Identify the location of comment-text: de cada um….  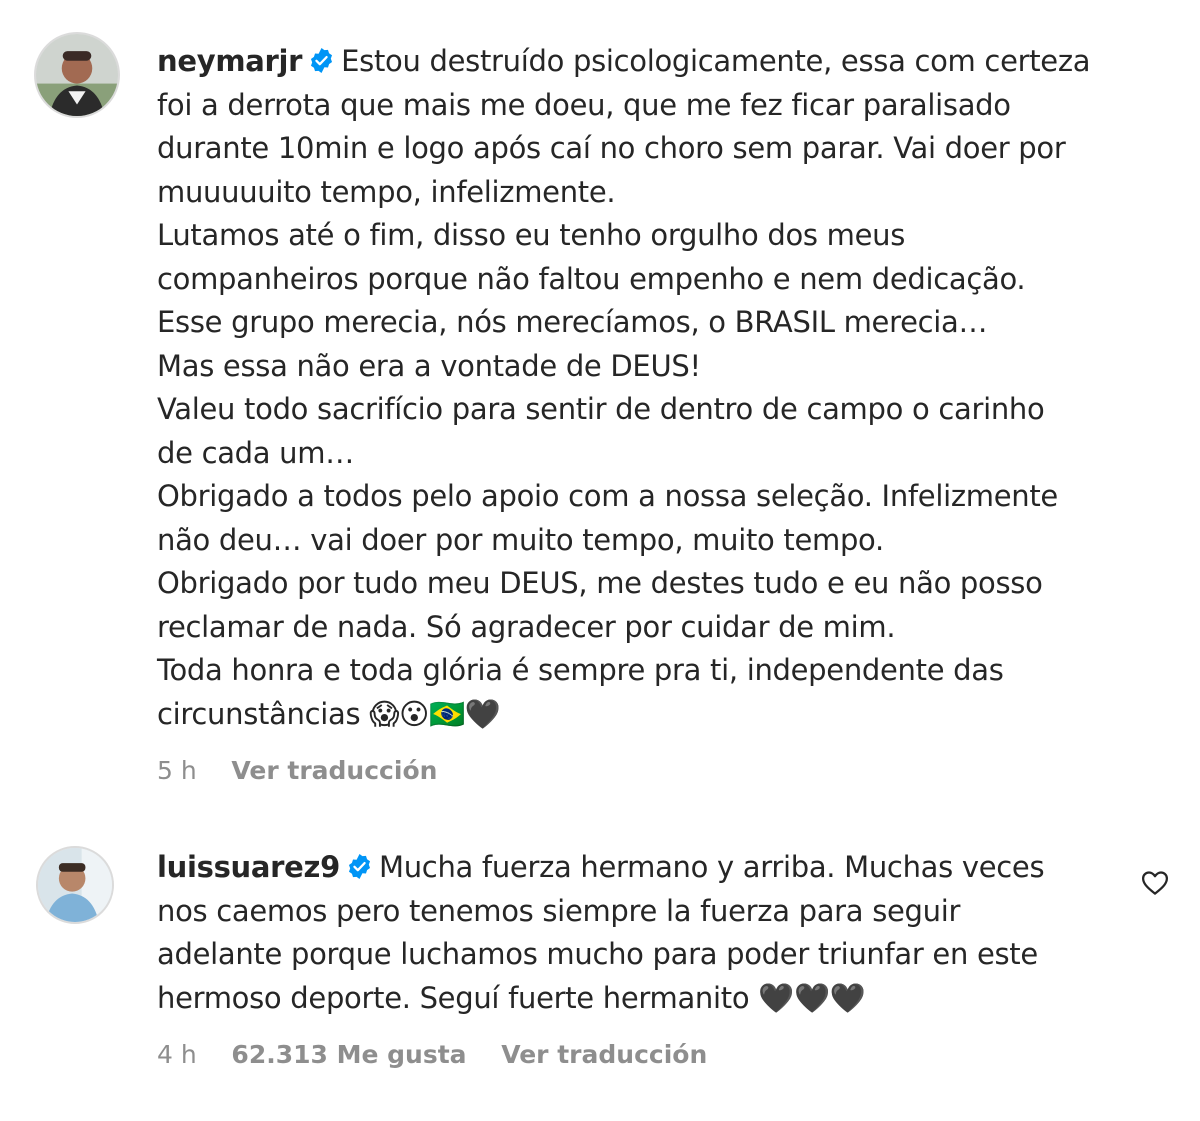
(255, 452).